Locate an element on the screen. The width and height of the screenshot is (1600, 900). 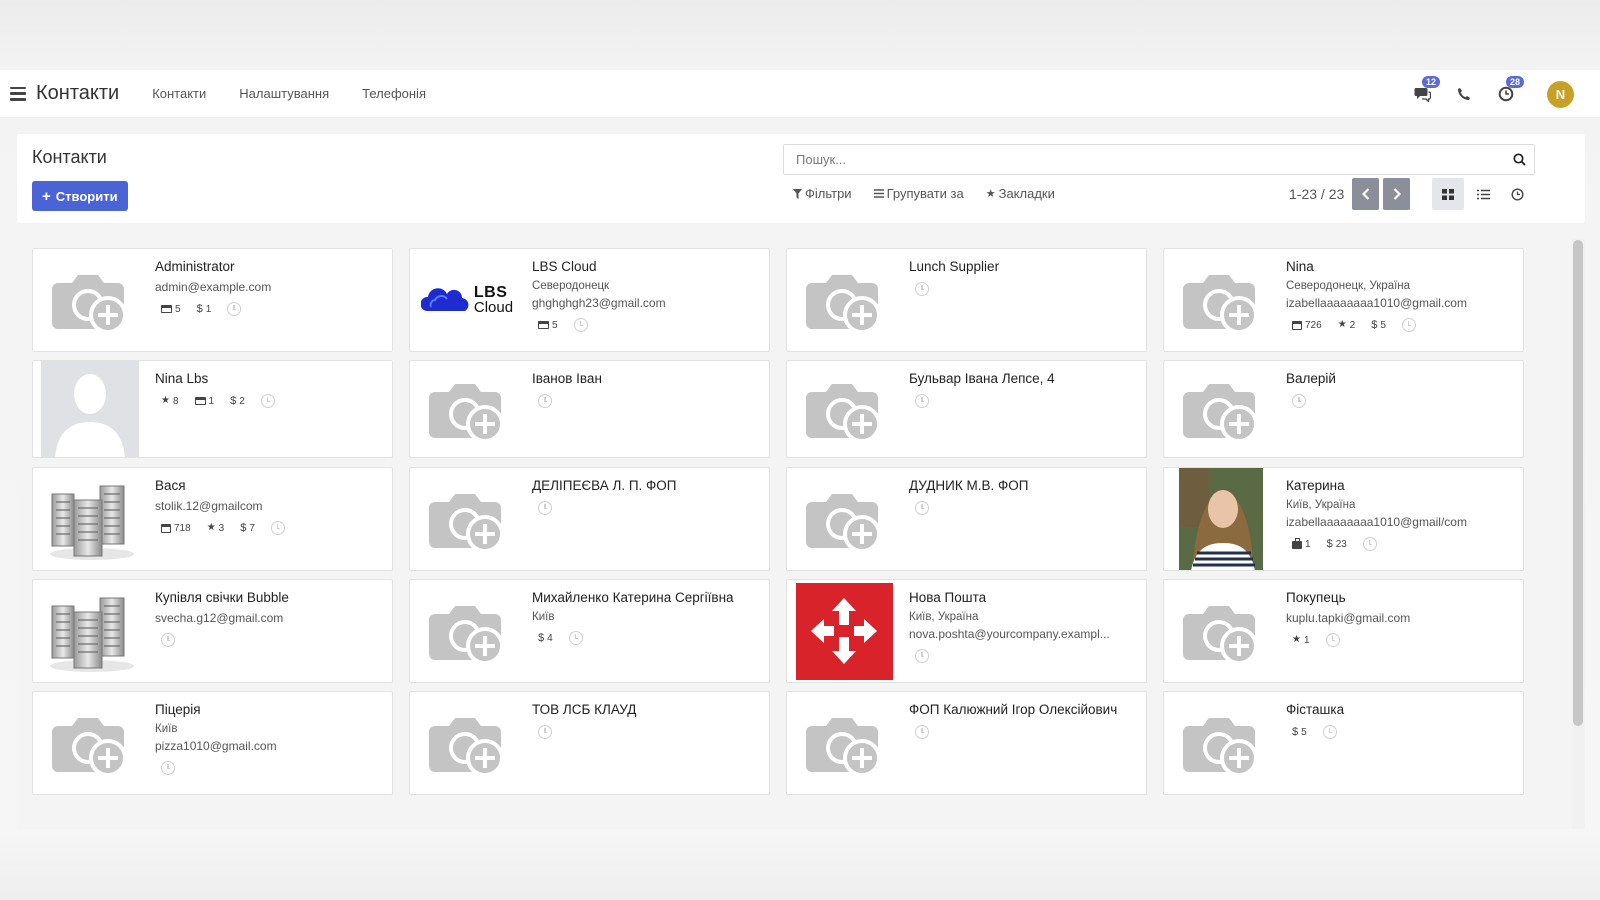
pager-value: 1-23 / 23 is located at coordinates (1316, 194).